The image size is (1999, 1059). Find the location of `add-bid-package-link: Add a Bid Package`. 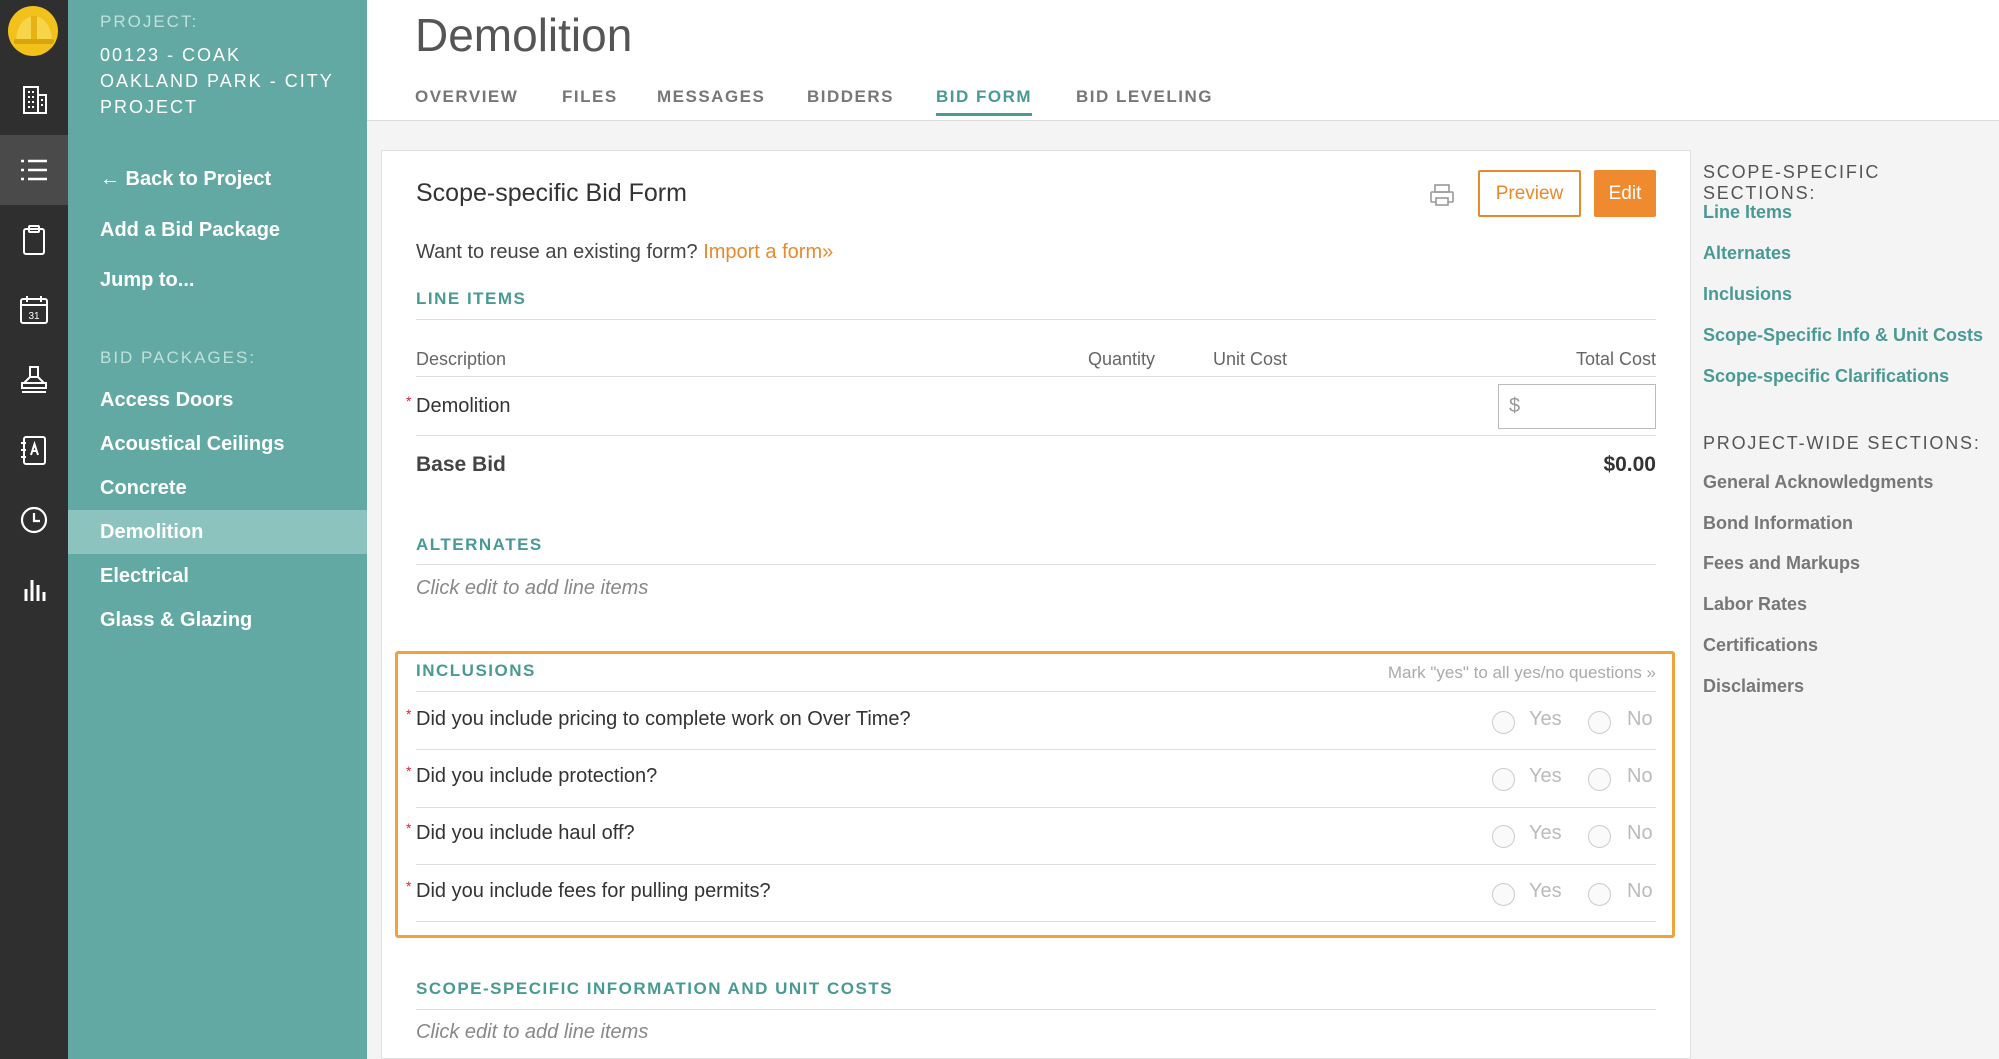

add-bid-package-link: Add a Bid Package is located at coordinates (190, 230).